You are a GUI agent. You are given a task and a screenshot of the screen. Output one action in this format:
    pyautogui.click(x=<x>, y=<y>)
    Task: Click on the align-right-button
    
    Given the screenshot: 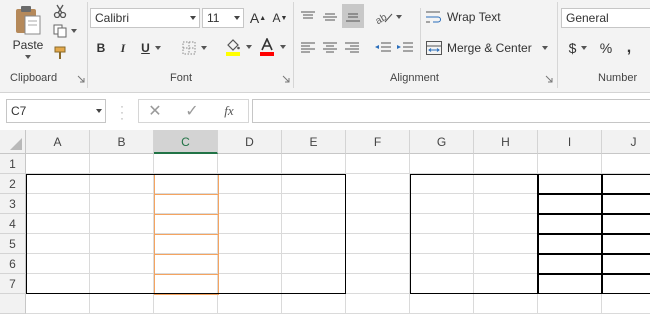 What is the action you would take?
    pyautogui.click(x=352, y=48)
    